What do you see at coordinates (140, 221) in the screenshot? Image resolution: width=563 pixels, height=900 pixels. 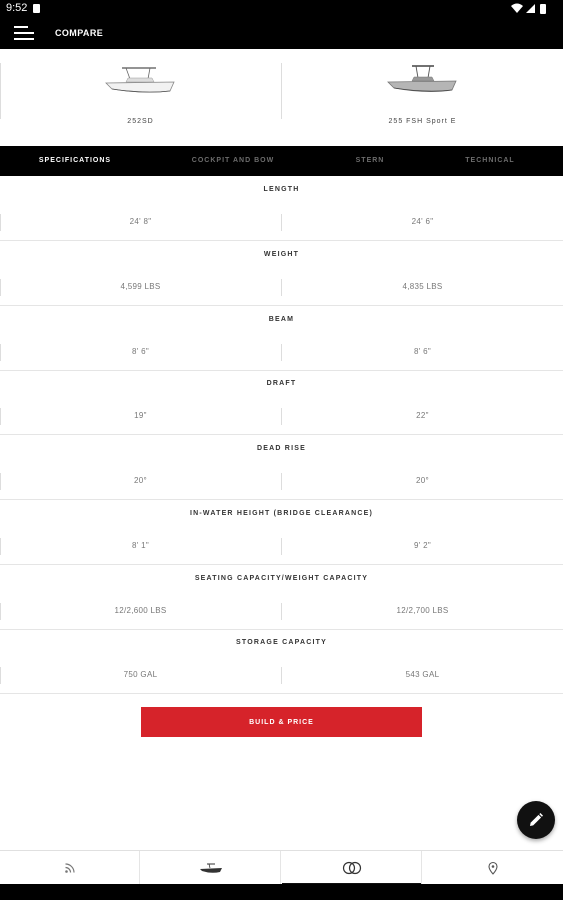 I see `spec-value-left: 24' 8"` at bounding box center [140, 221].